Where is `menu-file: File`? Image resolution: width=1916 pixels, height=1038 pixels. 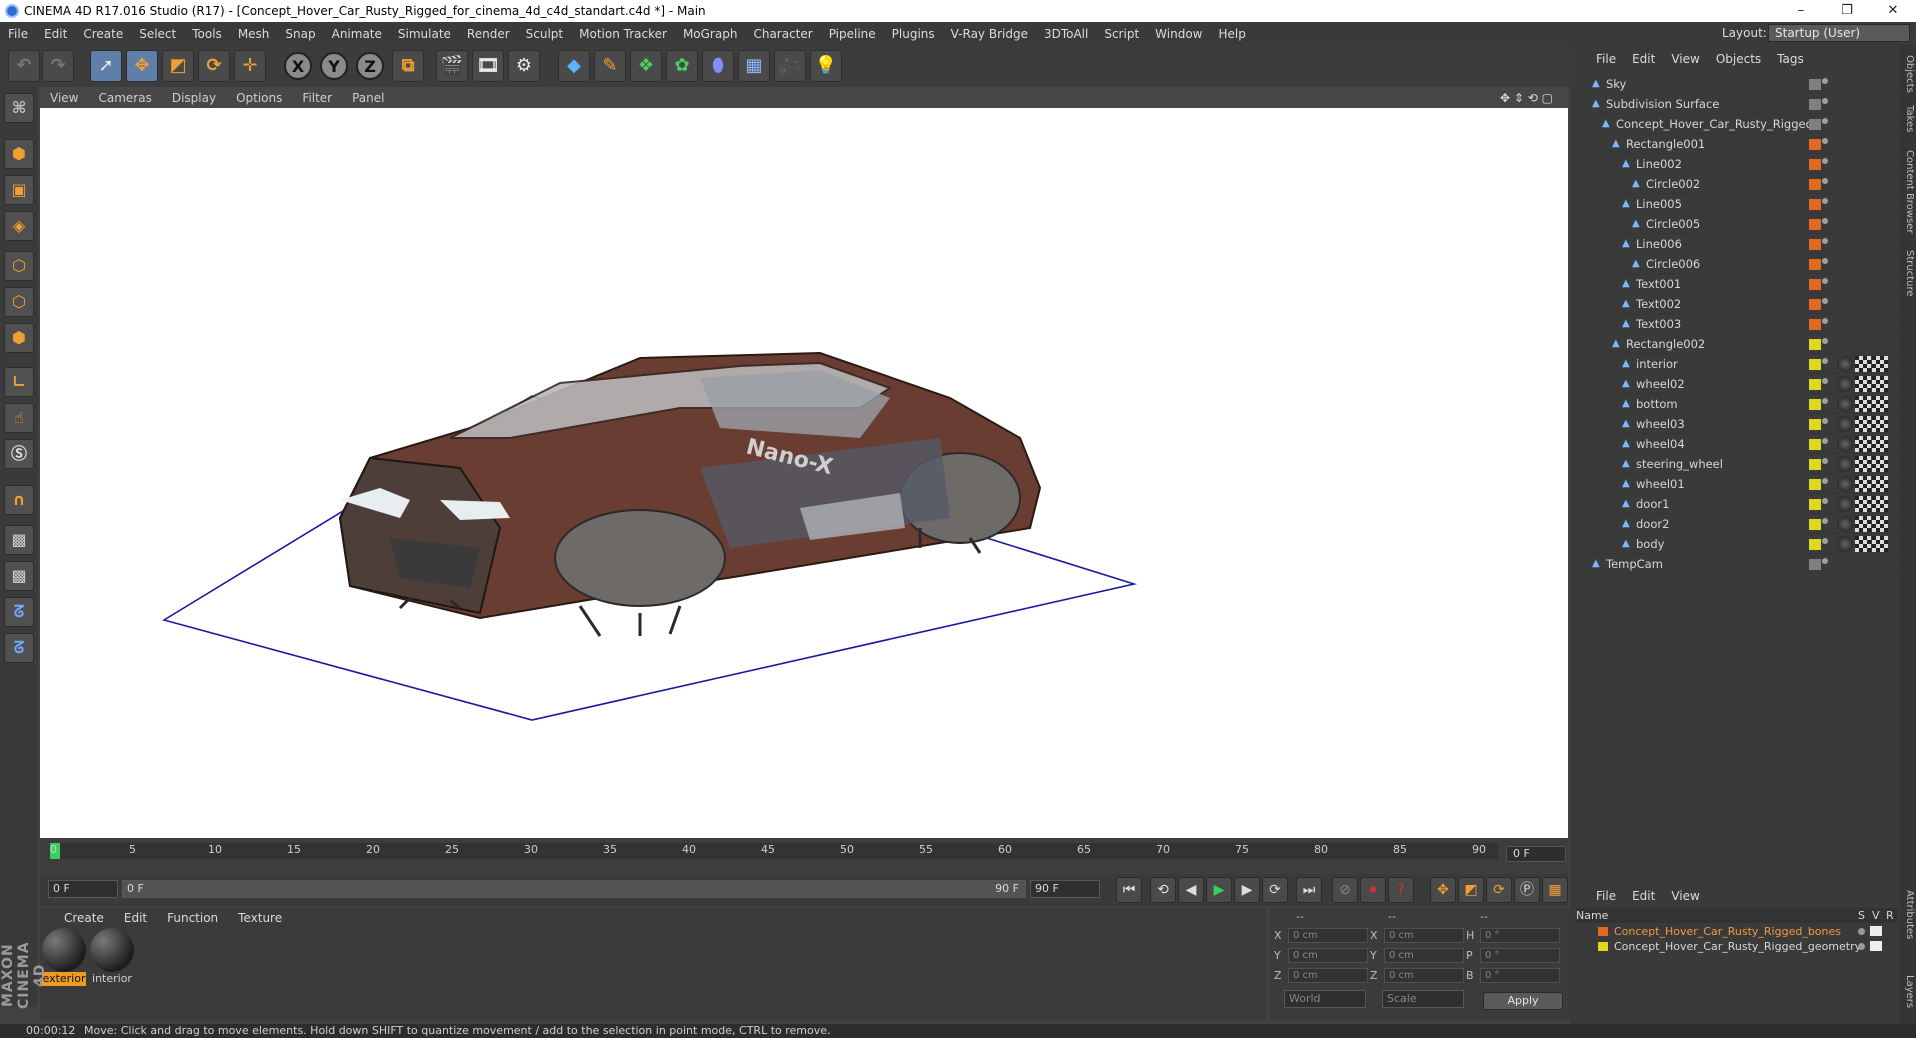 menu-file: File is located at coordinates (18, 34).